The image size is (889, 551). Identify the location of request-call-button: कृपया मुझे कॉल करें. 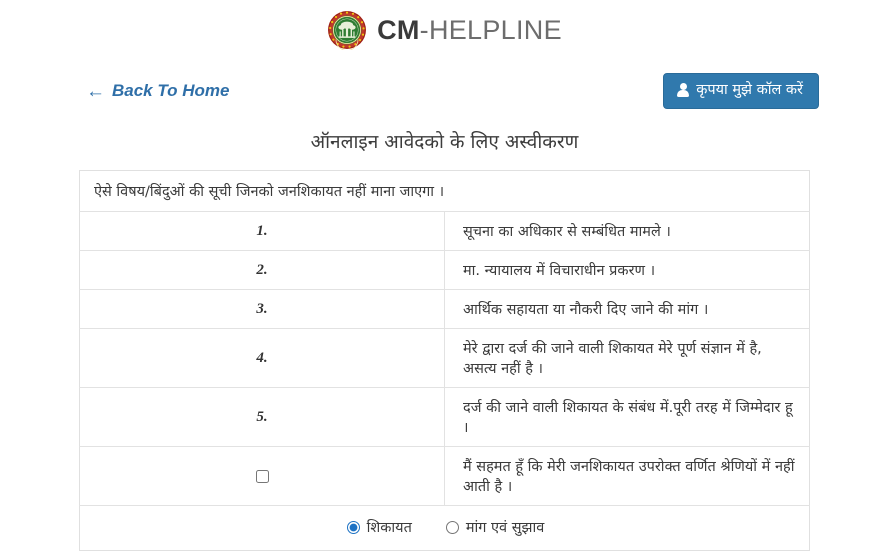
(741, 91).